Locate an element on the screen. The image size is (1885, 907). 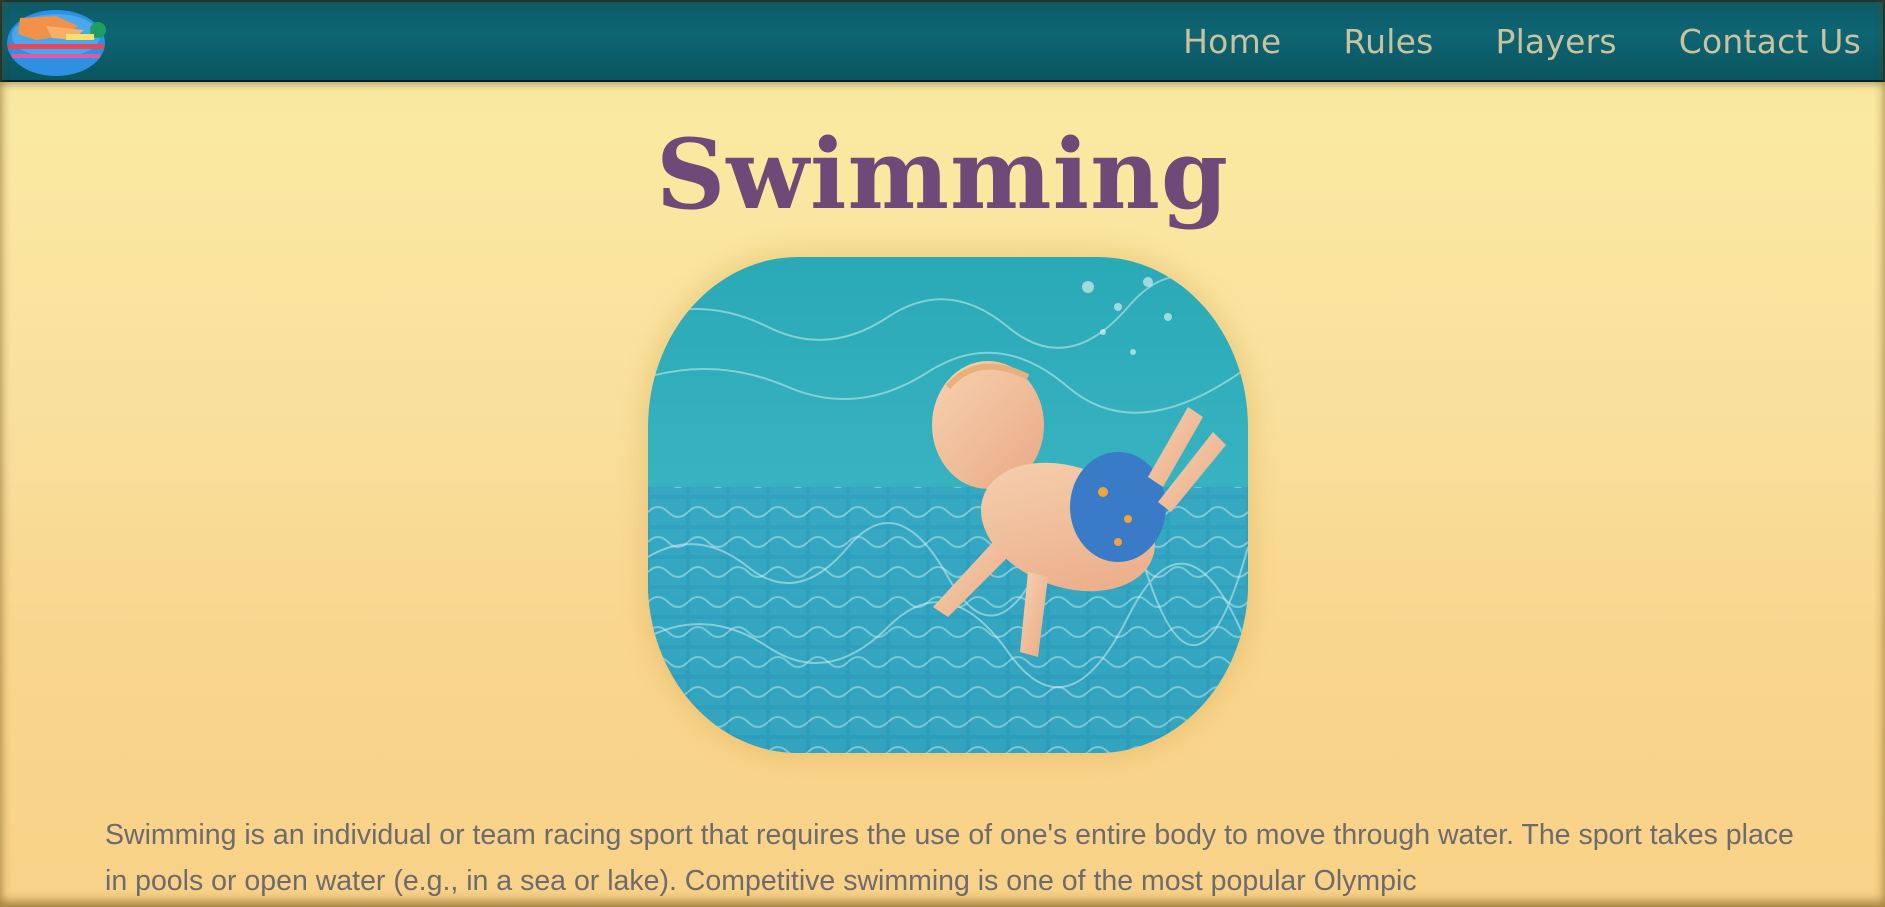
nav-players-link: Players is located at coordinates (1555, 41).